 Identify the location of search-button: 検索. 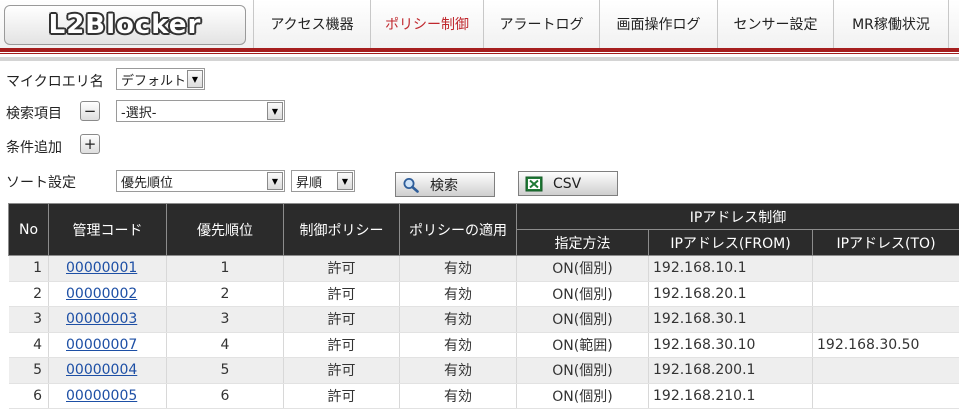
(445, 184).